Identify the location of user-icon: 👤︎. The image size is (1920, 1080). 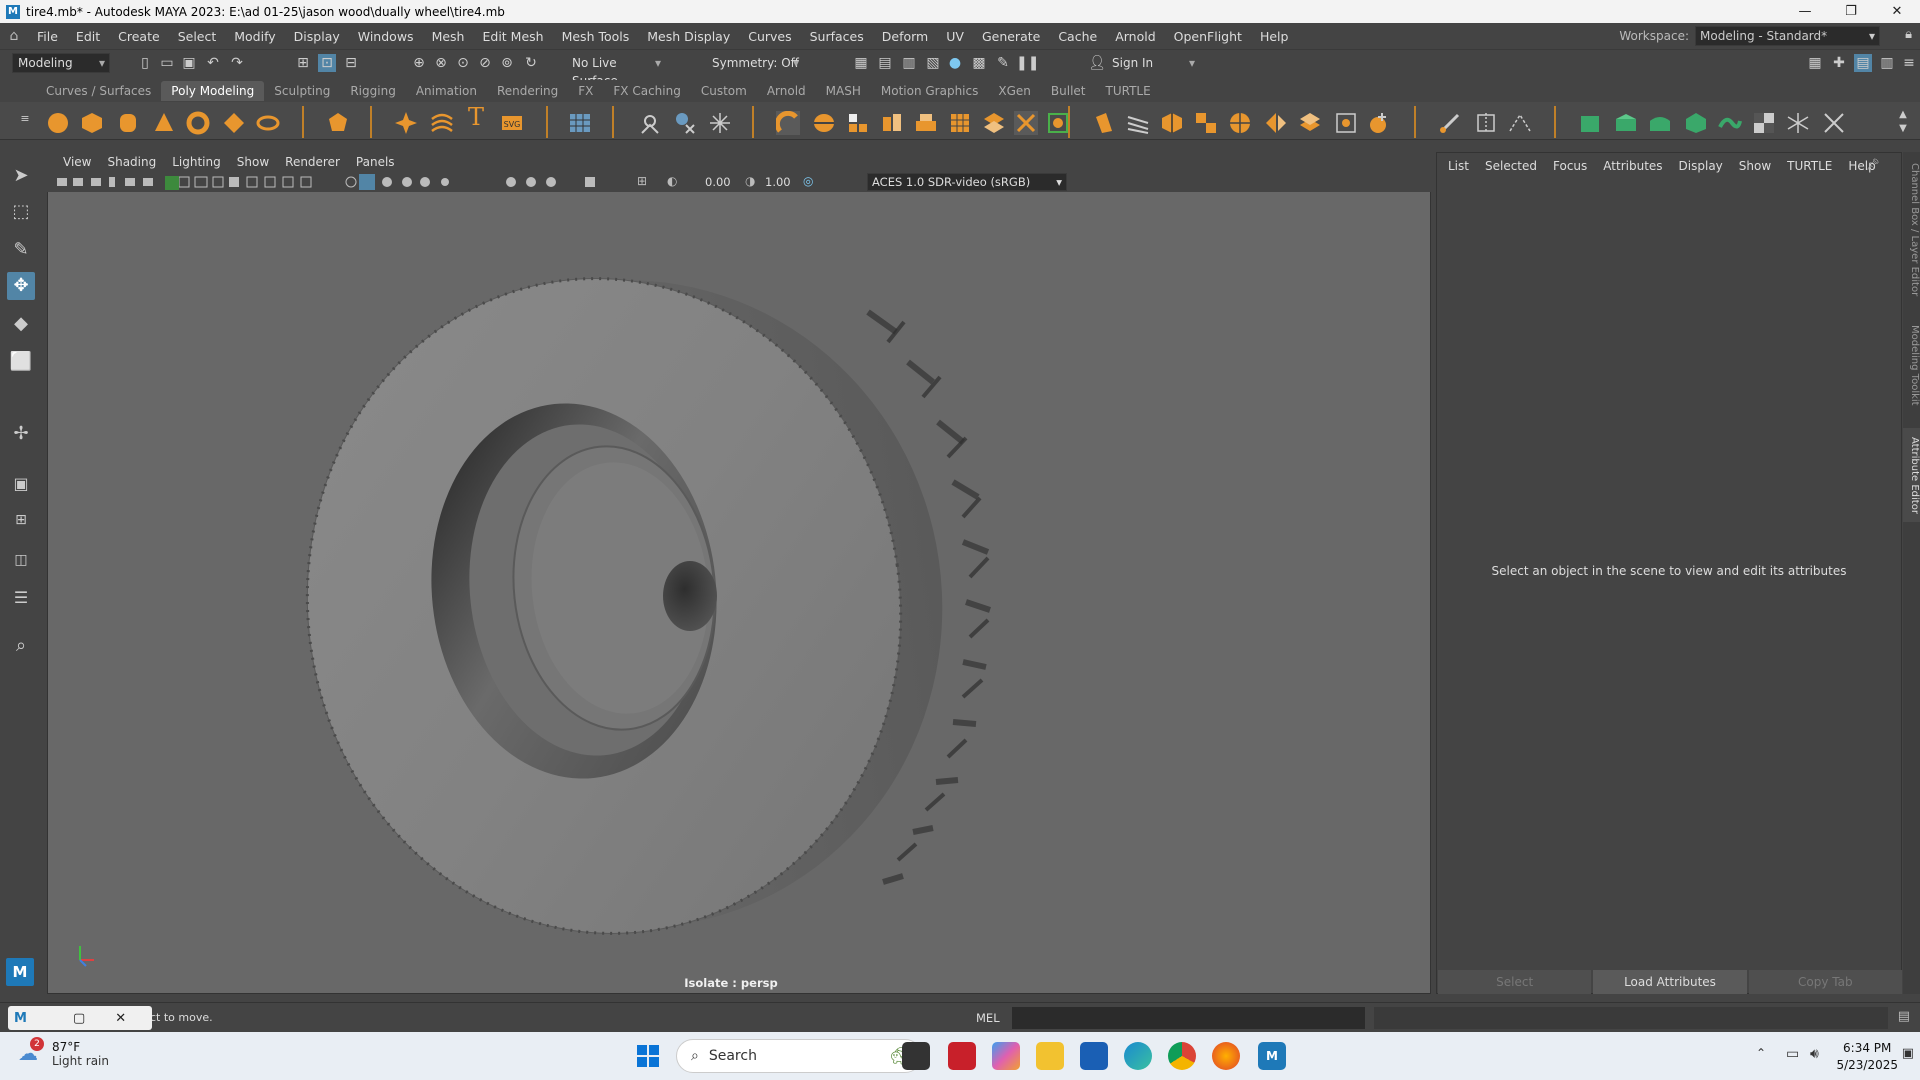
(1097, 63).